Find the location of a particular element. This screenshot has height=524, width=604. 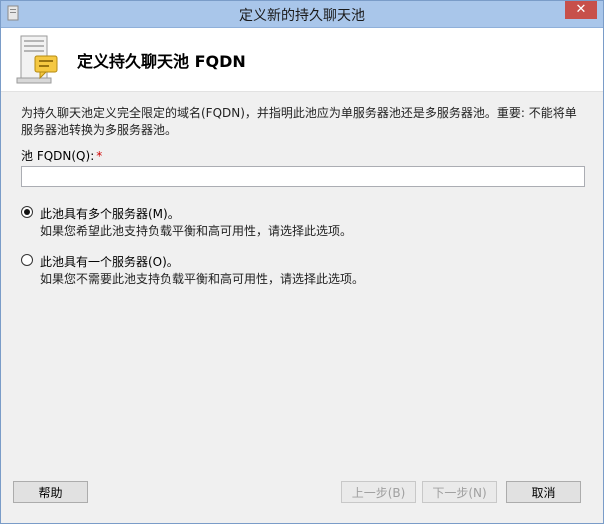

next-button: 下一步(N) is located at coordinates (459, 492).